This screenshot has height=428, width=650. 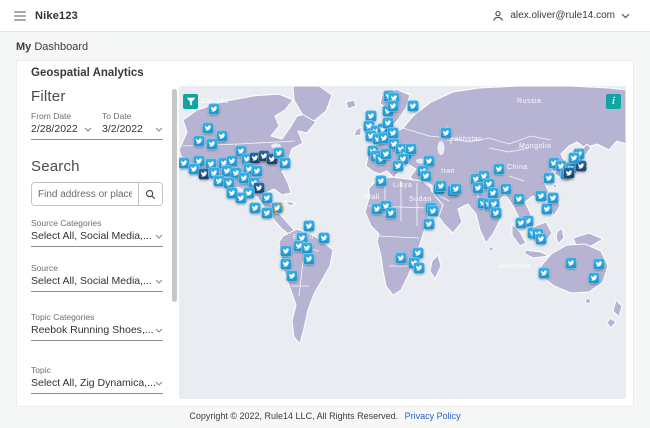 I want to click on search-input, so click(x=85, y=194).